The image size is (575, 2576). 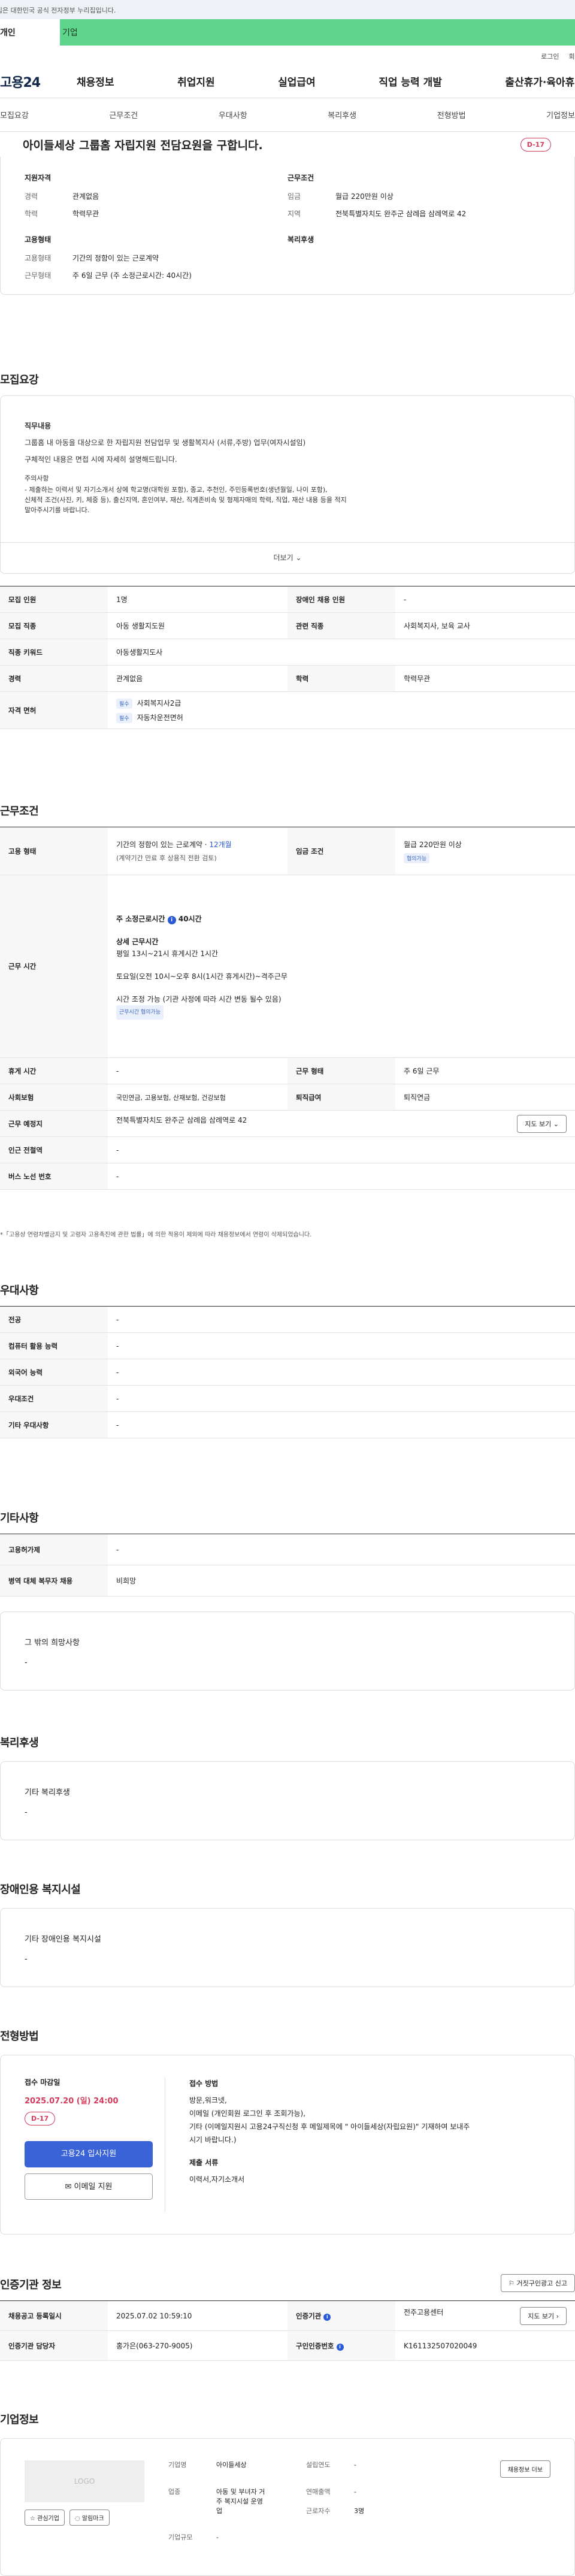 I want to click on menu-employment-support: 취업지원, so click(x=196, y=81).